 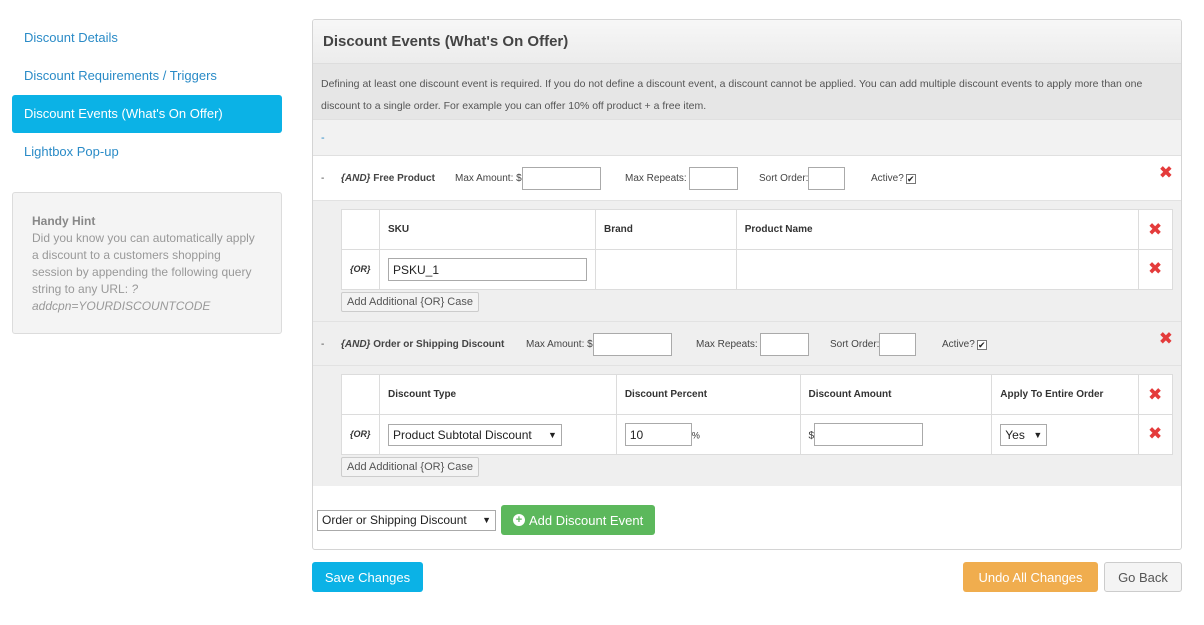 What do you see at coordinates (439, 344) in the screenshot?
I see `event-name: Order or Shipping Discount` at bounding box center [439, 344].